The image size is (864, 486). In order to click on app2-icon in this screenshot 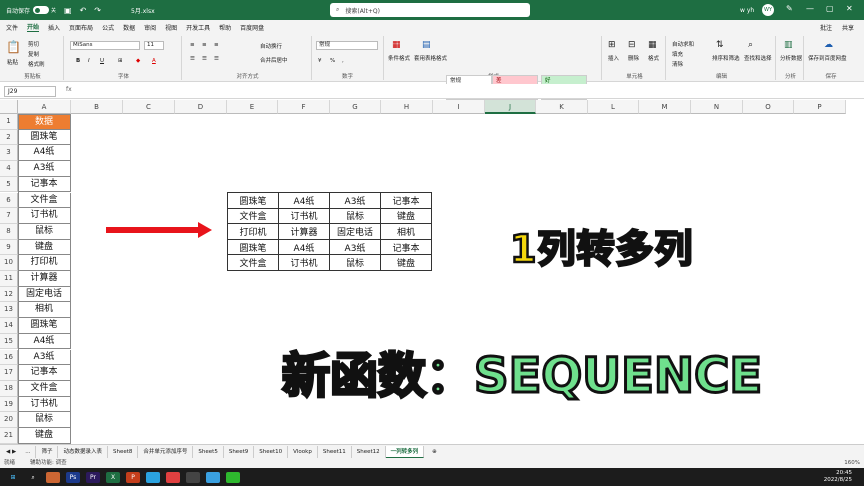, I will do `click(153, 477)`.